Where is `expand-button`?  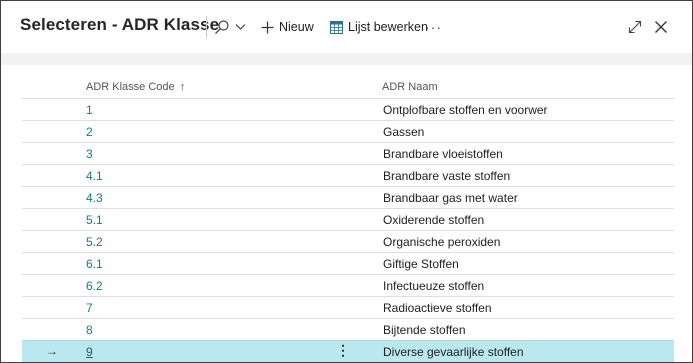
expand-button is located at coordinates (635, 27).